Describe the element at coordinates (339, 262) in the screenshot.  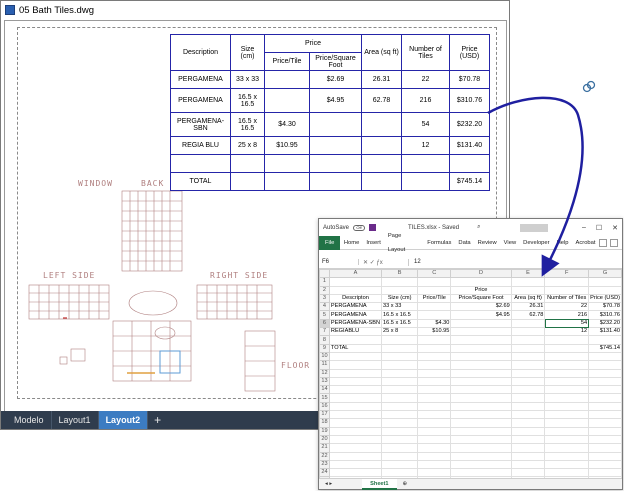
I see `name-box: F6` at that location.